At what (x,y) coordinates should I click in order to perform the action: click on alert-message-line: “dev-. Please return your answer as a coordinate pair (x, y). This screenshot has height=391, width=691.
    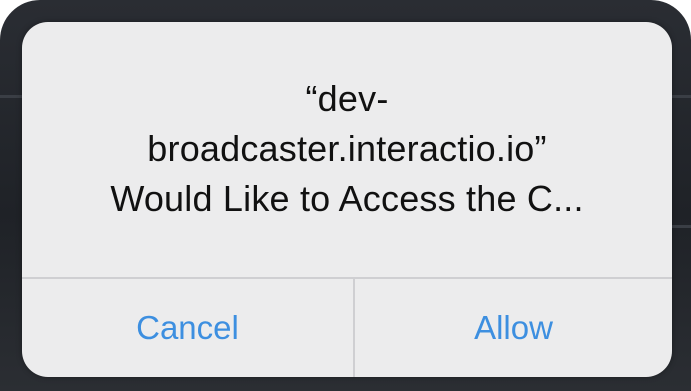
    Looking at the image, I should click on (347, 98).